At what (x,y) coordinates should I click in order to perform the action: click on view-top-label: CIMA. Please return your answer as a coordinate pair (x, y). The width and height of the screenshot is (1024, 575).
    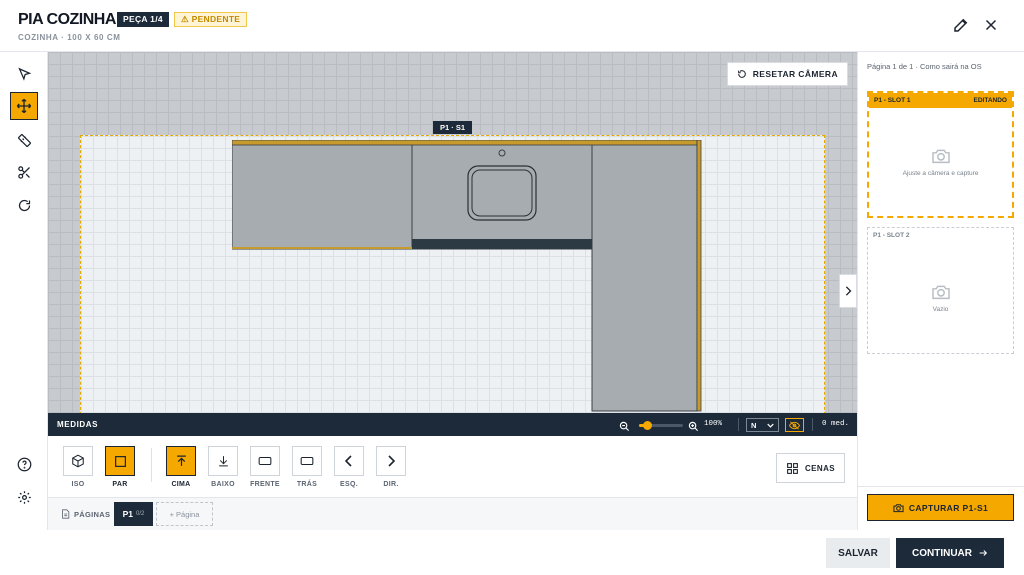
    Looking at the image, I should click on (181, 484).